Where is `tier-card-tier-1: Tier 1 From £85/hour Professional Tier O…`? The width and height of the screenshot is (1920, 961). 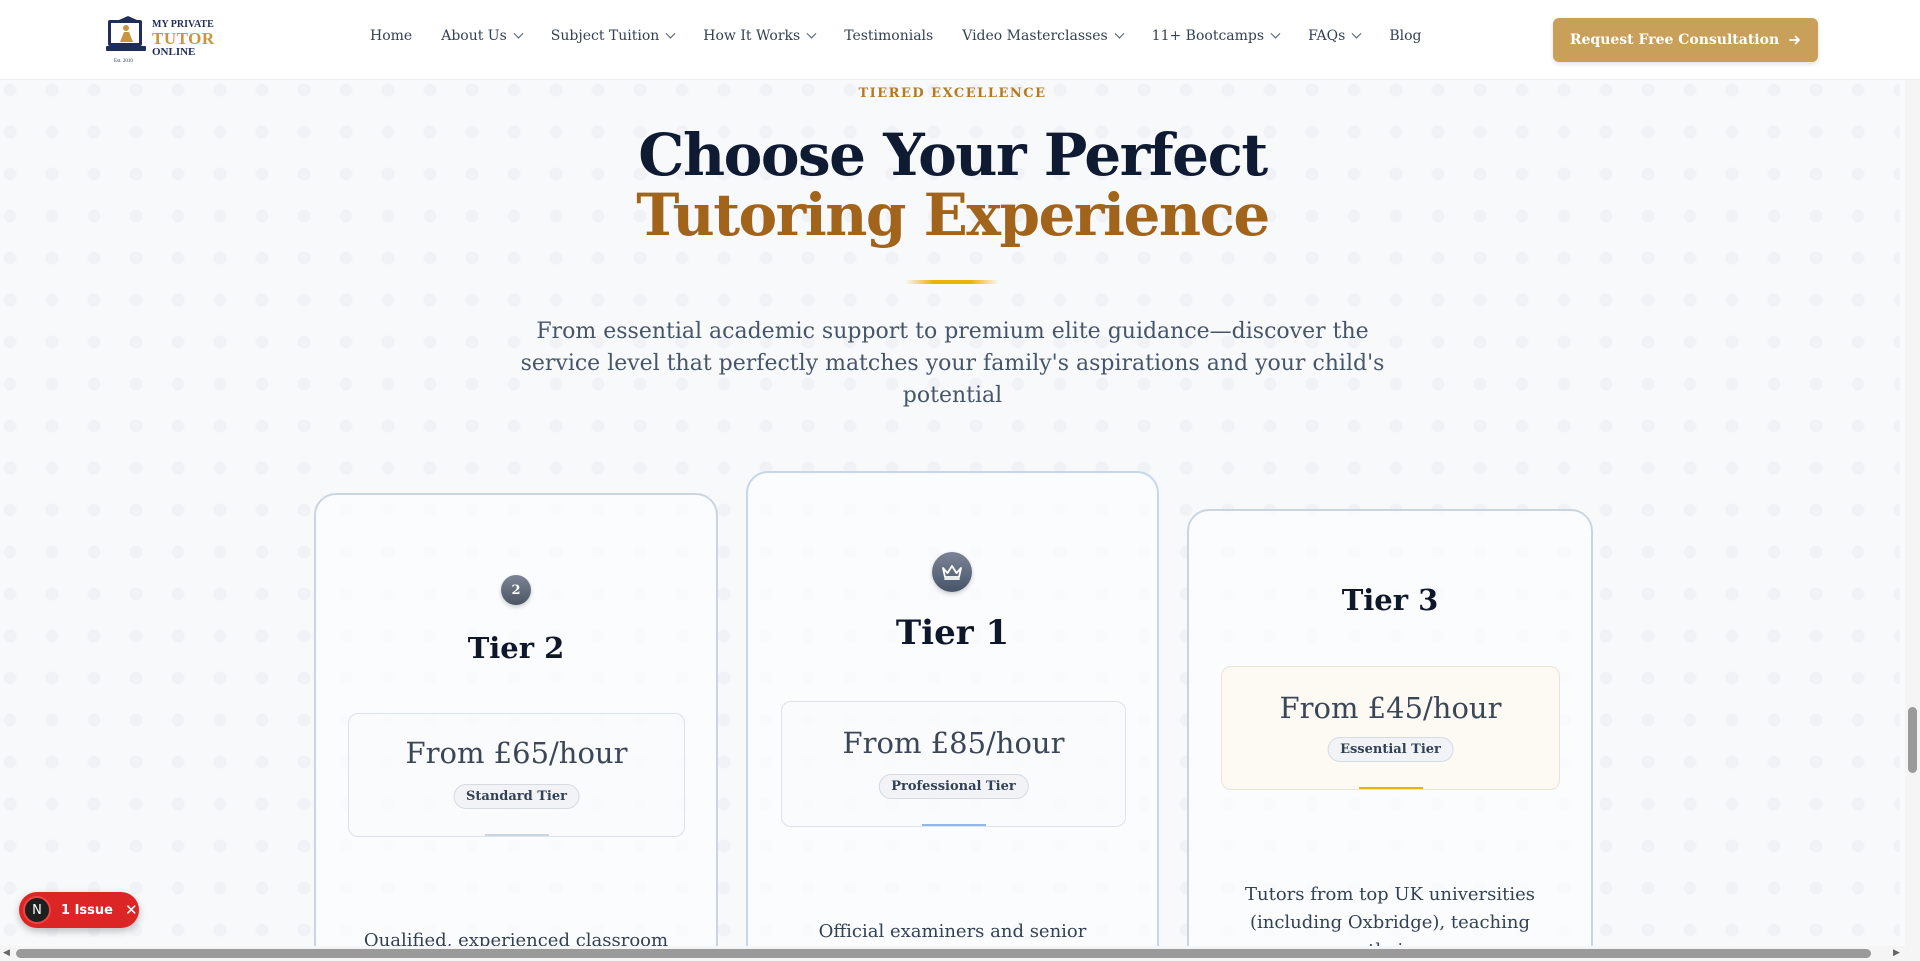 tier-card-tier-1: Tier 1 From £85/hour Professional Tier O… is located at coordinates (952, 716).